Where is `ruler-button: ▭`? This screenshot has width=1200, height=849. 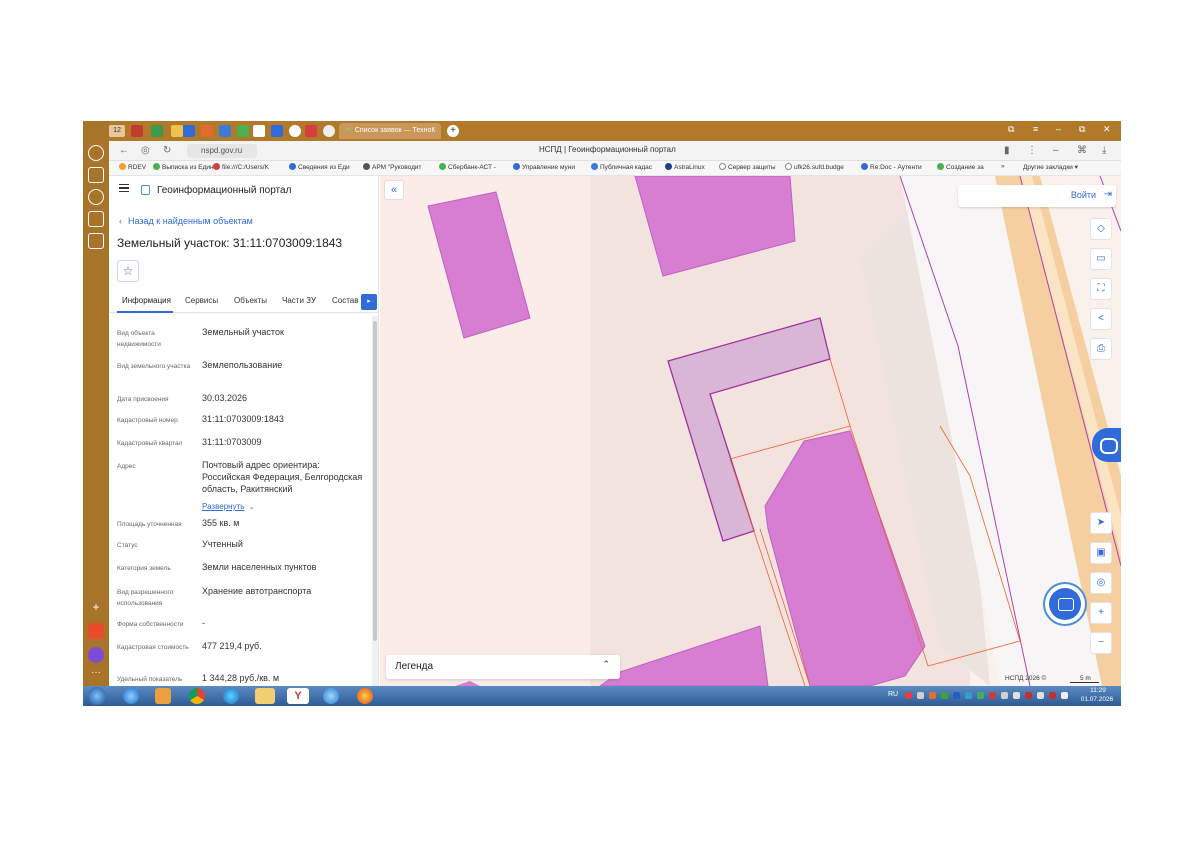
ruler-button: ▭ is located at coordinates (1101, 259).